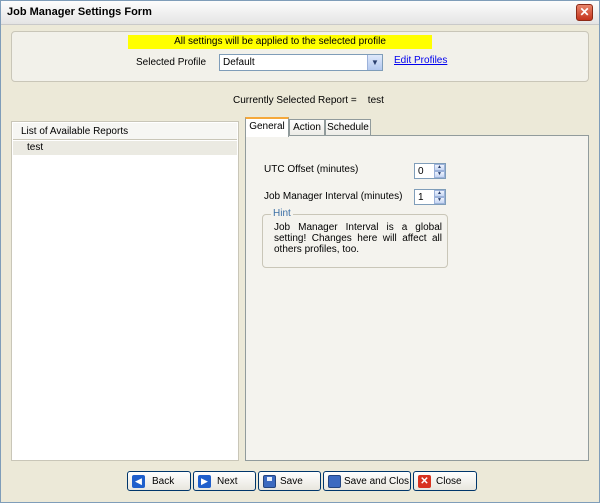 This screenshot has width=600, height=503. I want to click on profile-select-value: Default, so click(239, 62).